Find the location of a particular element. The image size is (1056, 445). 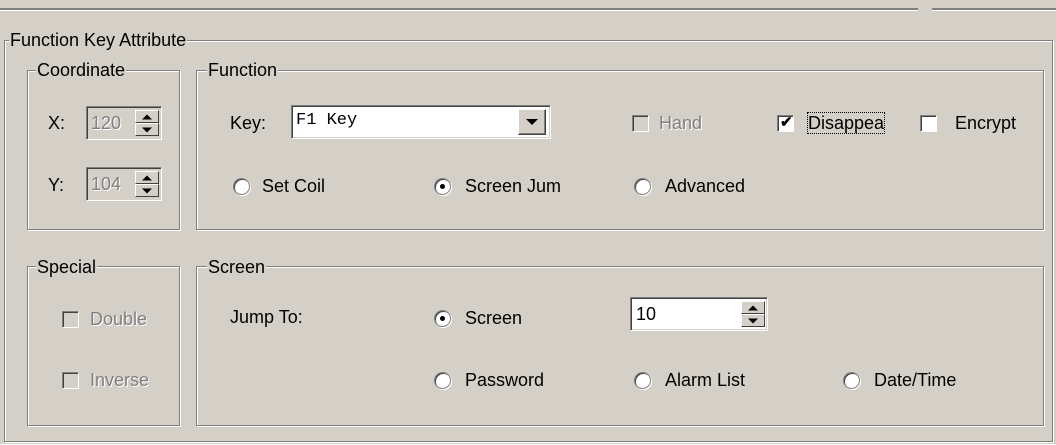

x-coordinate-value: 120 is located at coordinates (106, 123).